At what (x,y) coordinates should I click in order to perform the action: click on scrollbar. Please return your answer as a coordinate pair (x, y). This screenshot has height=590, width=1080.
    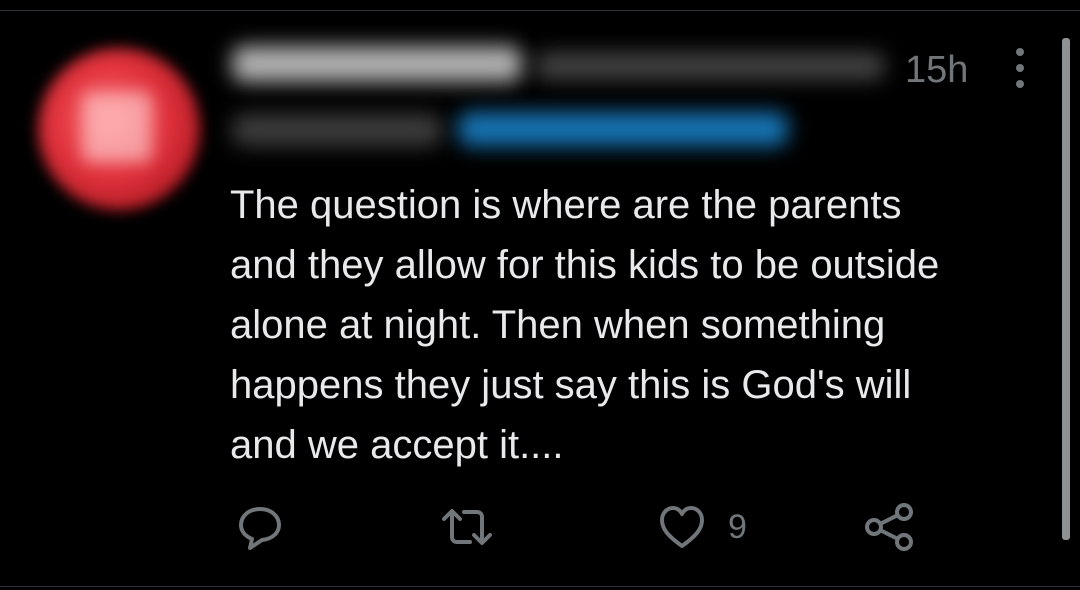
    Looking at the image, I should click on (1066, 289).